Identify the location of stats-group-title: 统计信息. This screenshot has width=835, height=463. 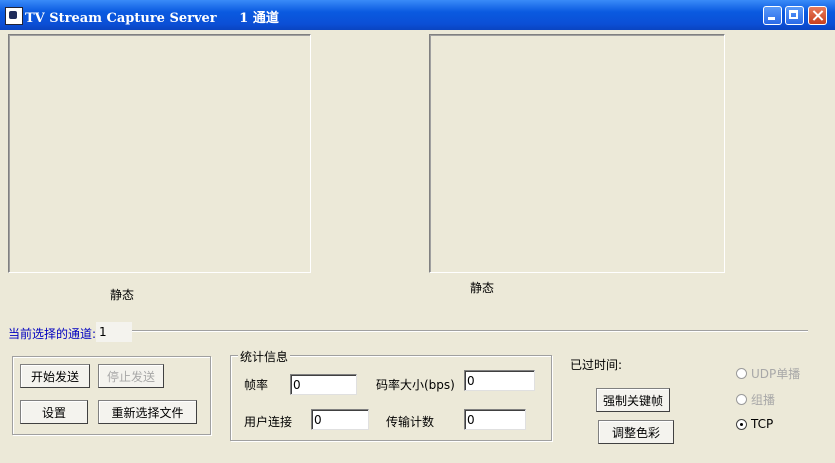
(264, 356).